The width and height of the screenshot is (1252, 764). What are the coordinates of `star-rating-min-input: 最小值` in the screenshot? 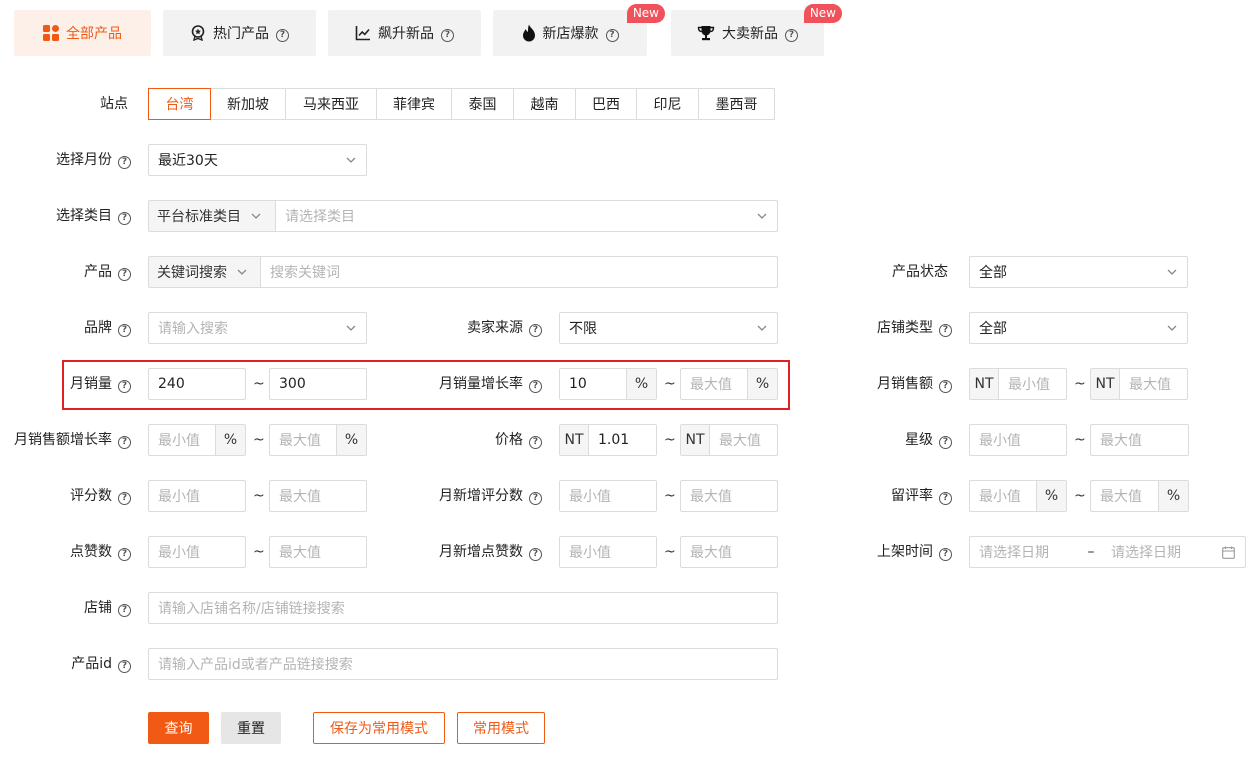 It's located at (1018, 440).